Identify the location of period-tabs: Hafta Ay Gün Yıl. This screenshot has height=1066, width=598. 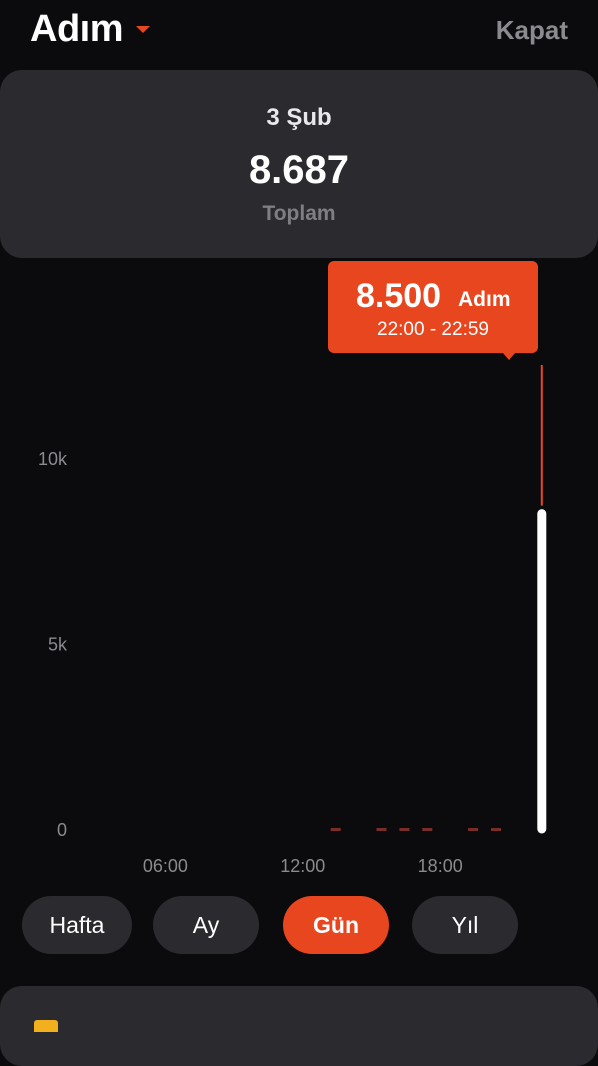
(299, 926).